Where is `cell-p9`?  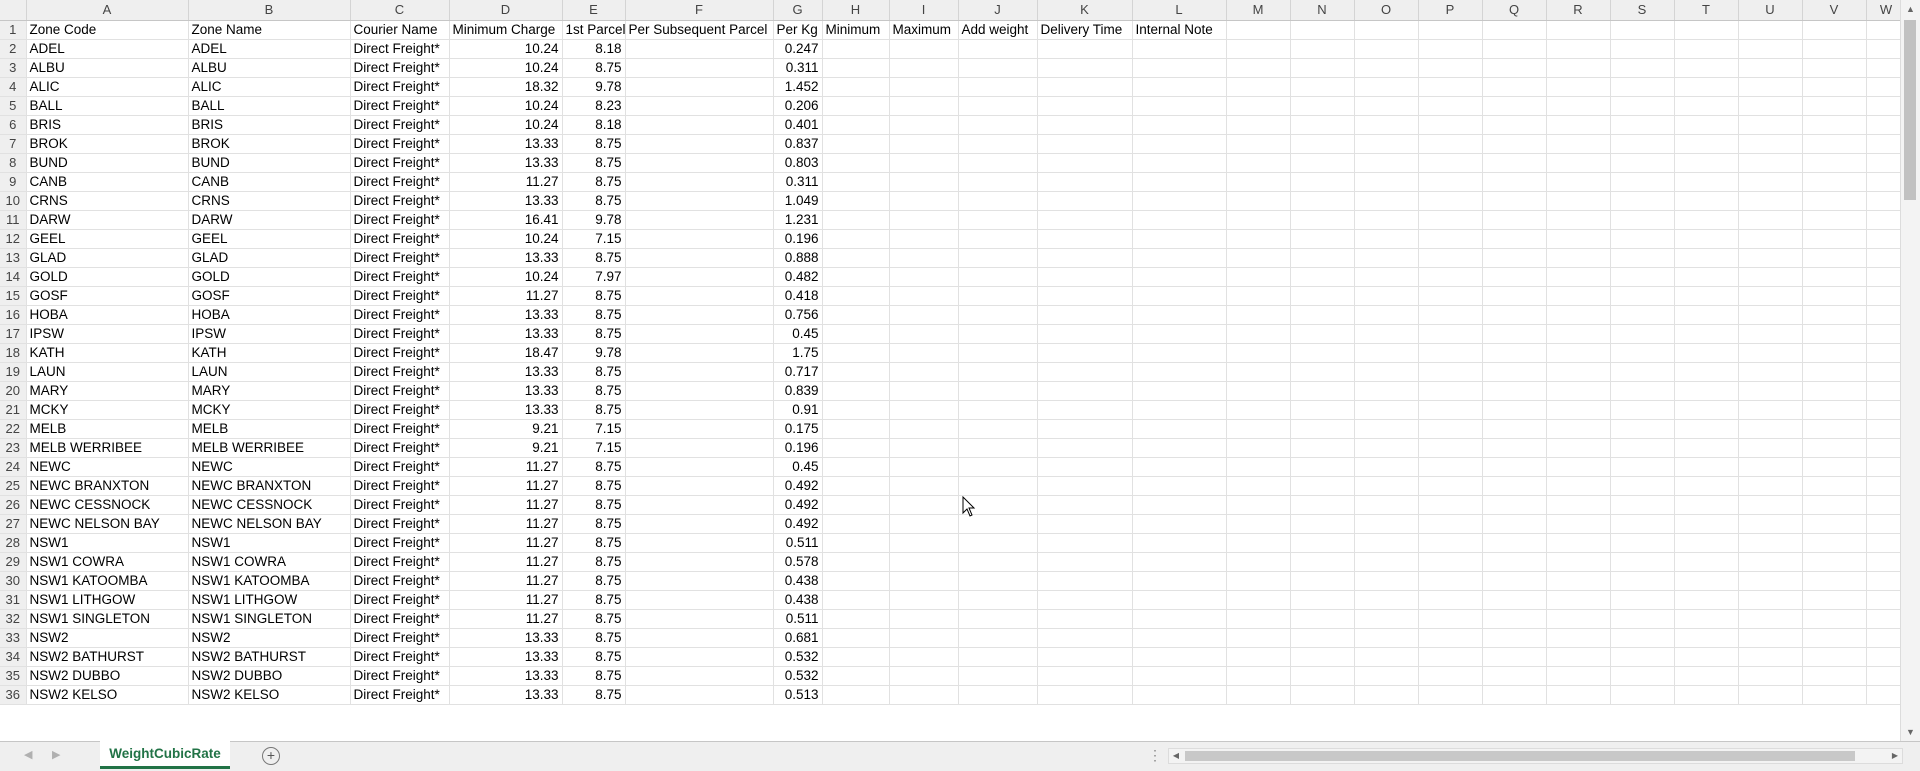 cell-p9 is located at coordinates (1450, 182).